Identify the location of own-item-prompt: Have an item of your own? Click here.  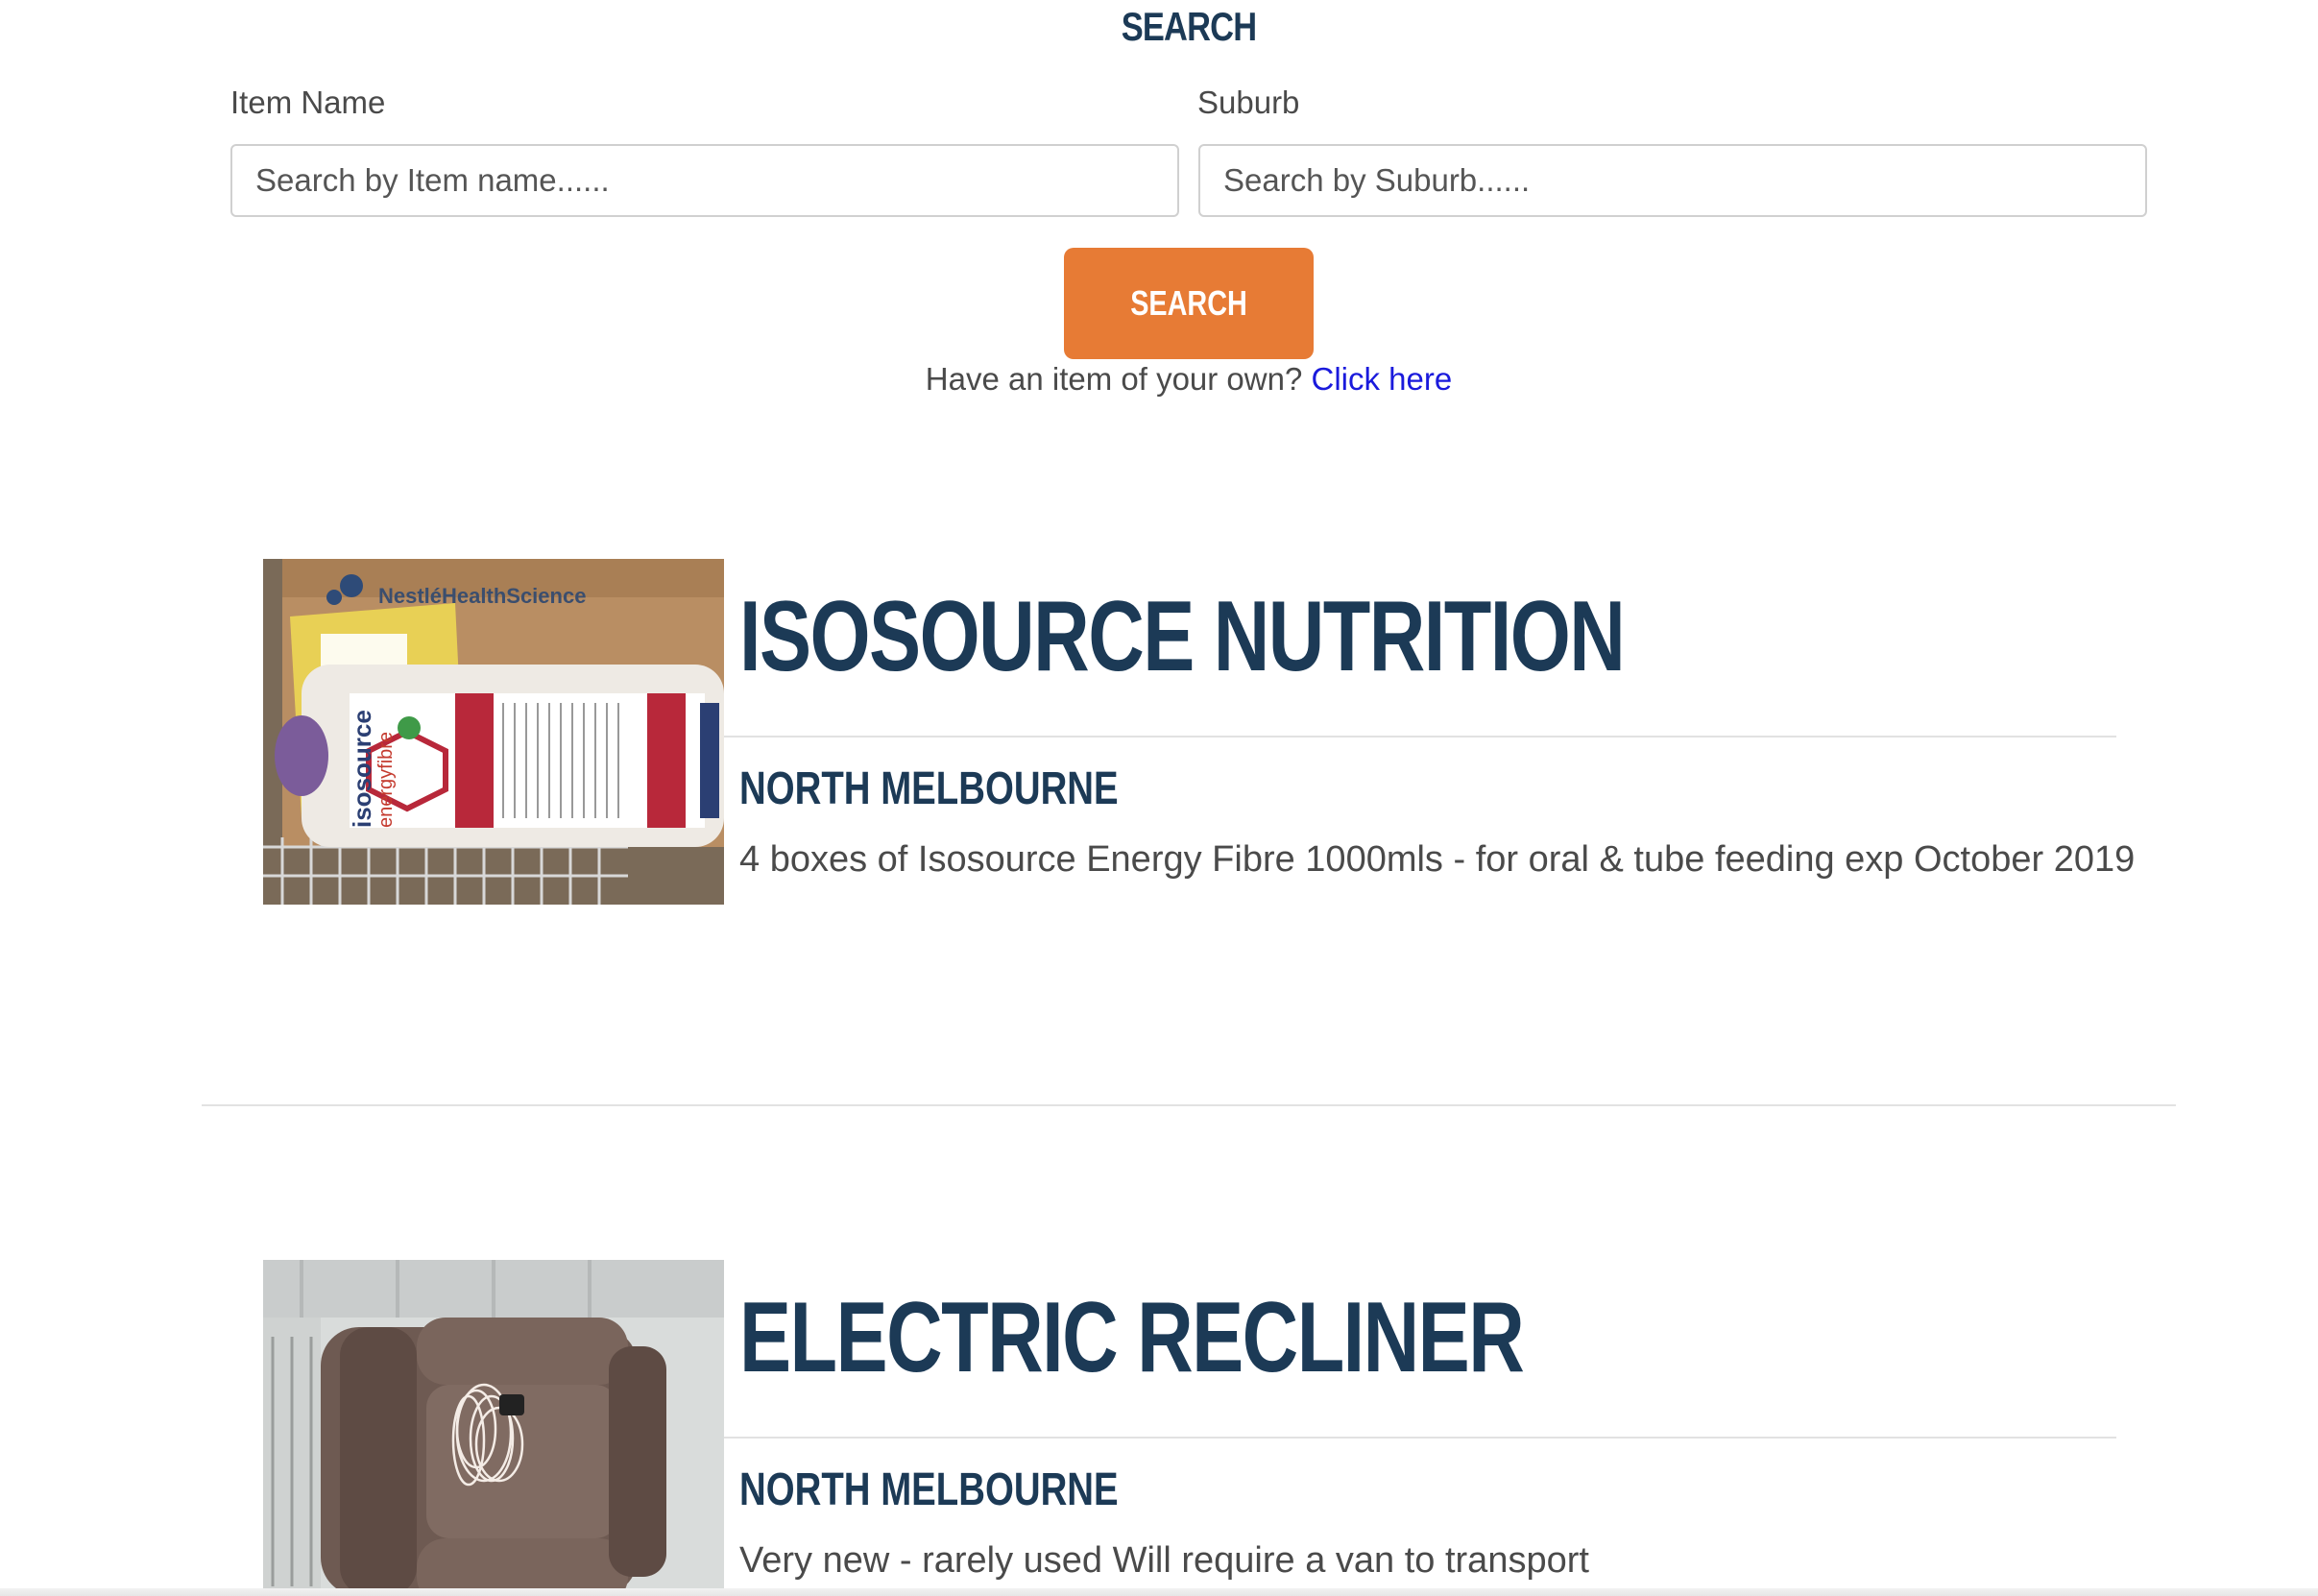
(1159, 379).